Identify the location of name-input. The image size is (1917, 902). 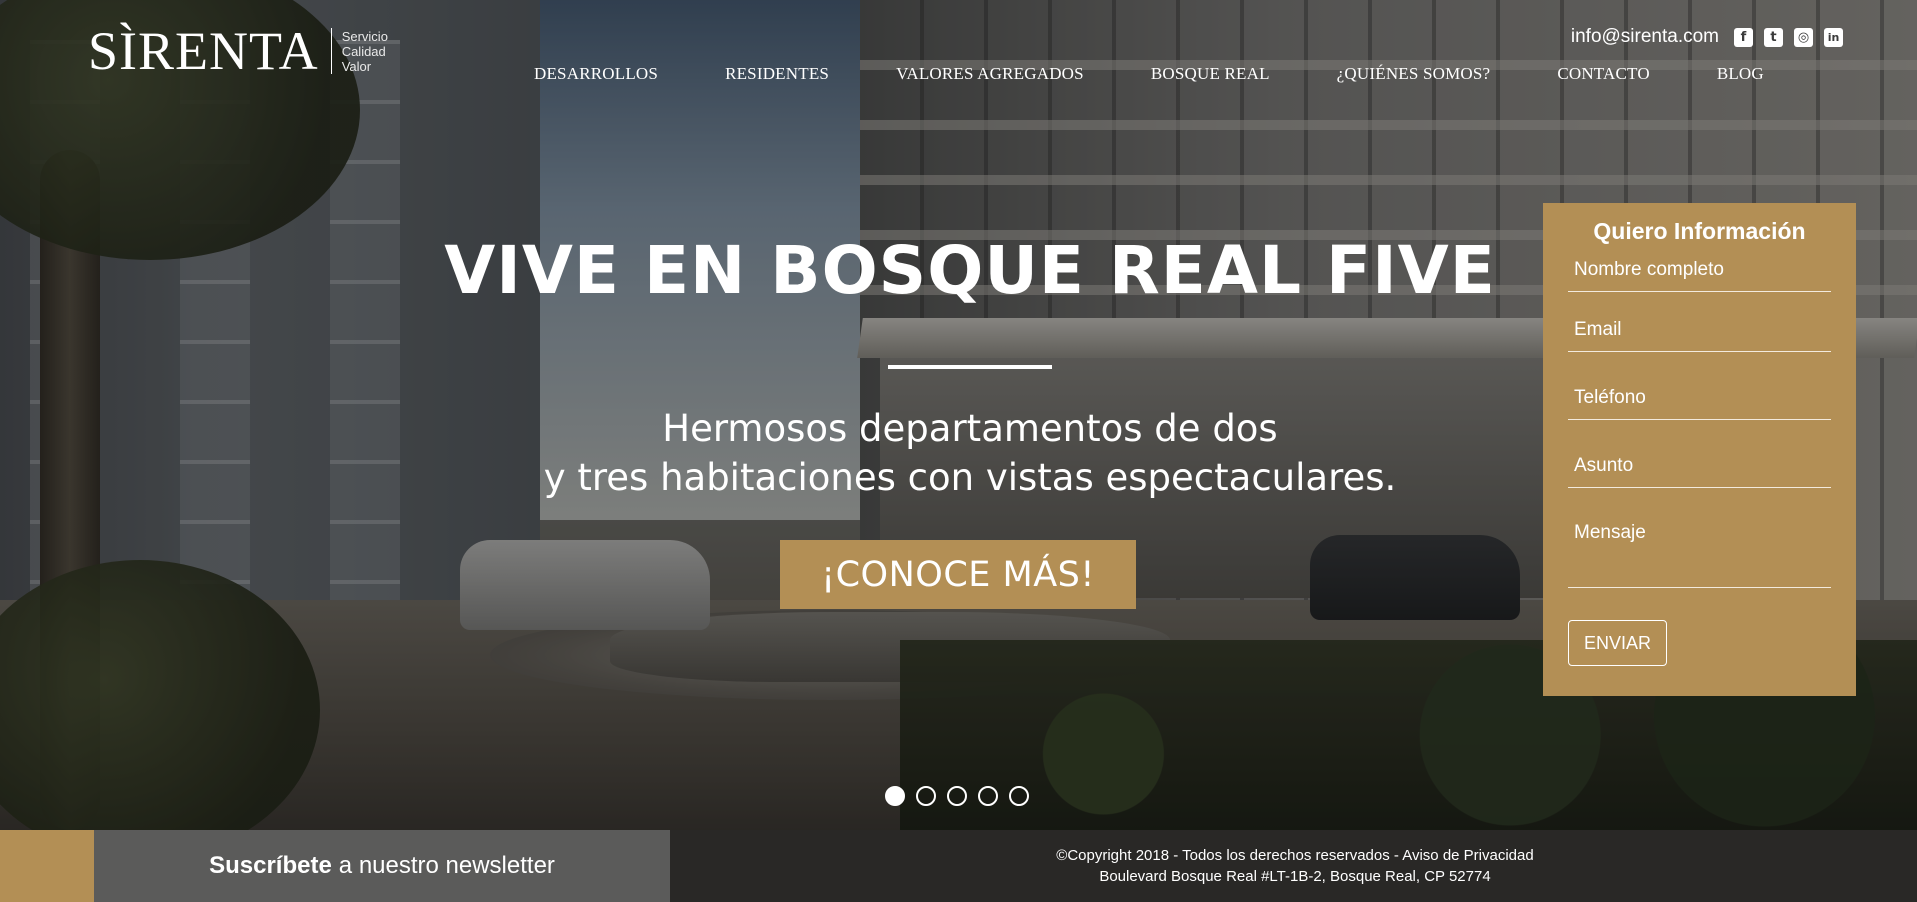
(1699, 275).